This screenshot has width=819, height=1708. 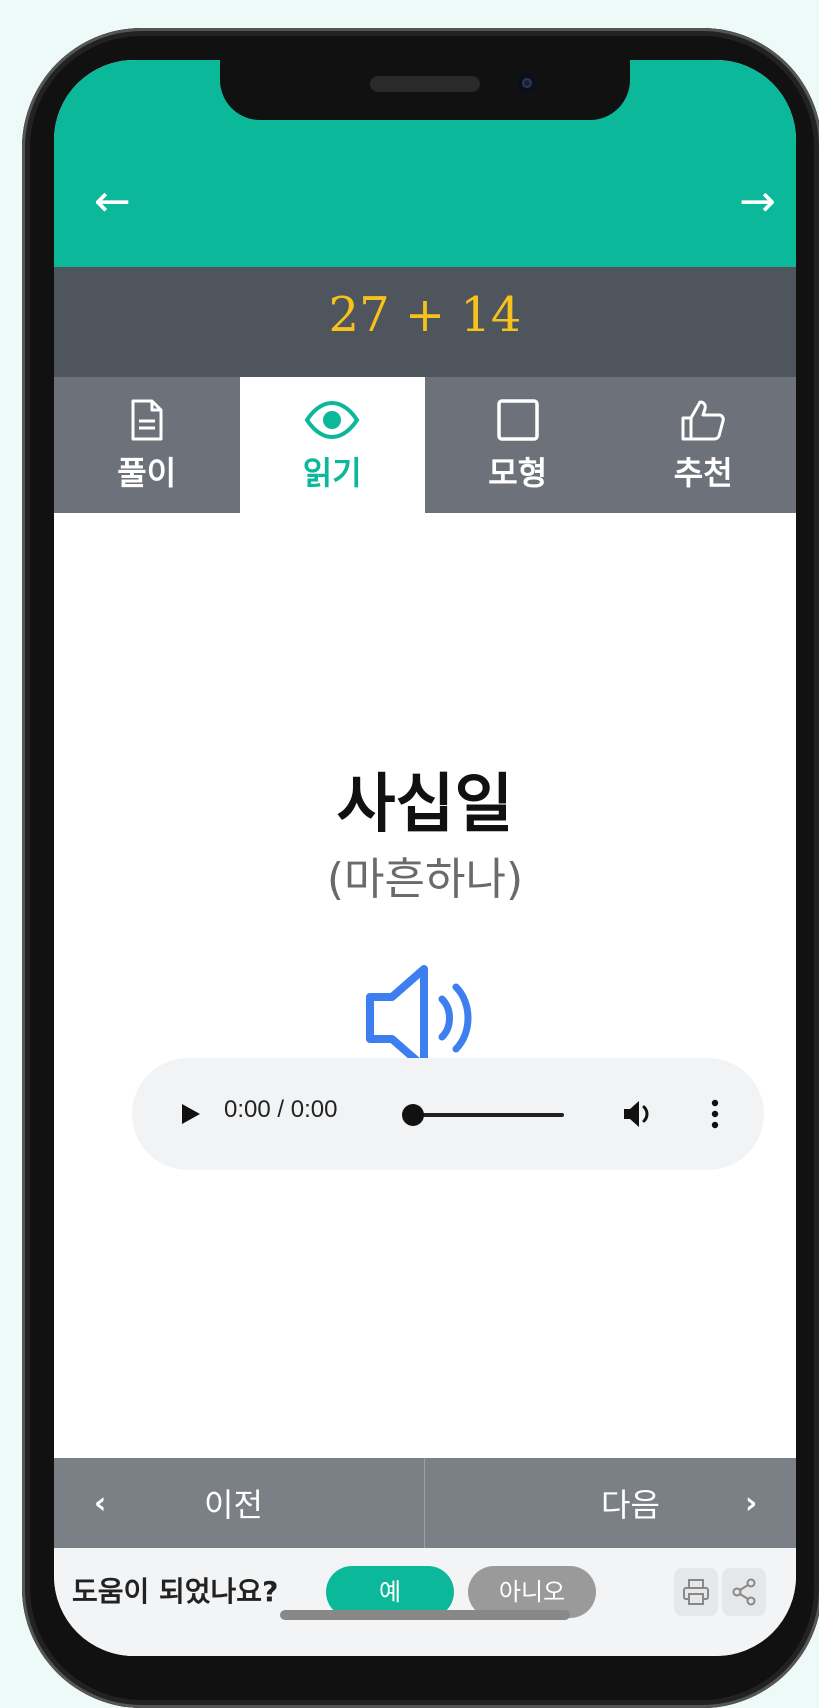 I want to click on feedback-bar: 도움이 되었나요? 예 아니오, so click(x=425, y=1602).